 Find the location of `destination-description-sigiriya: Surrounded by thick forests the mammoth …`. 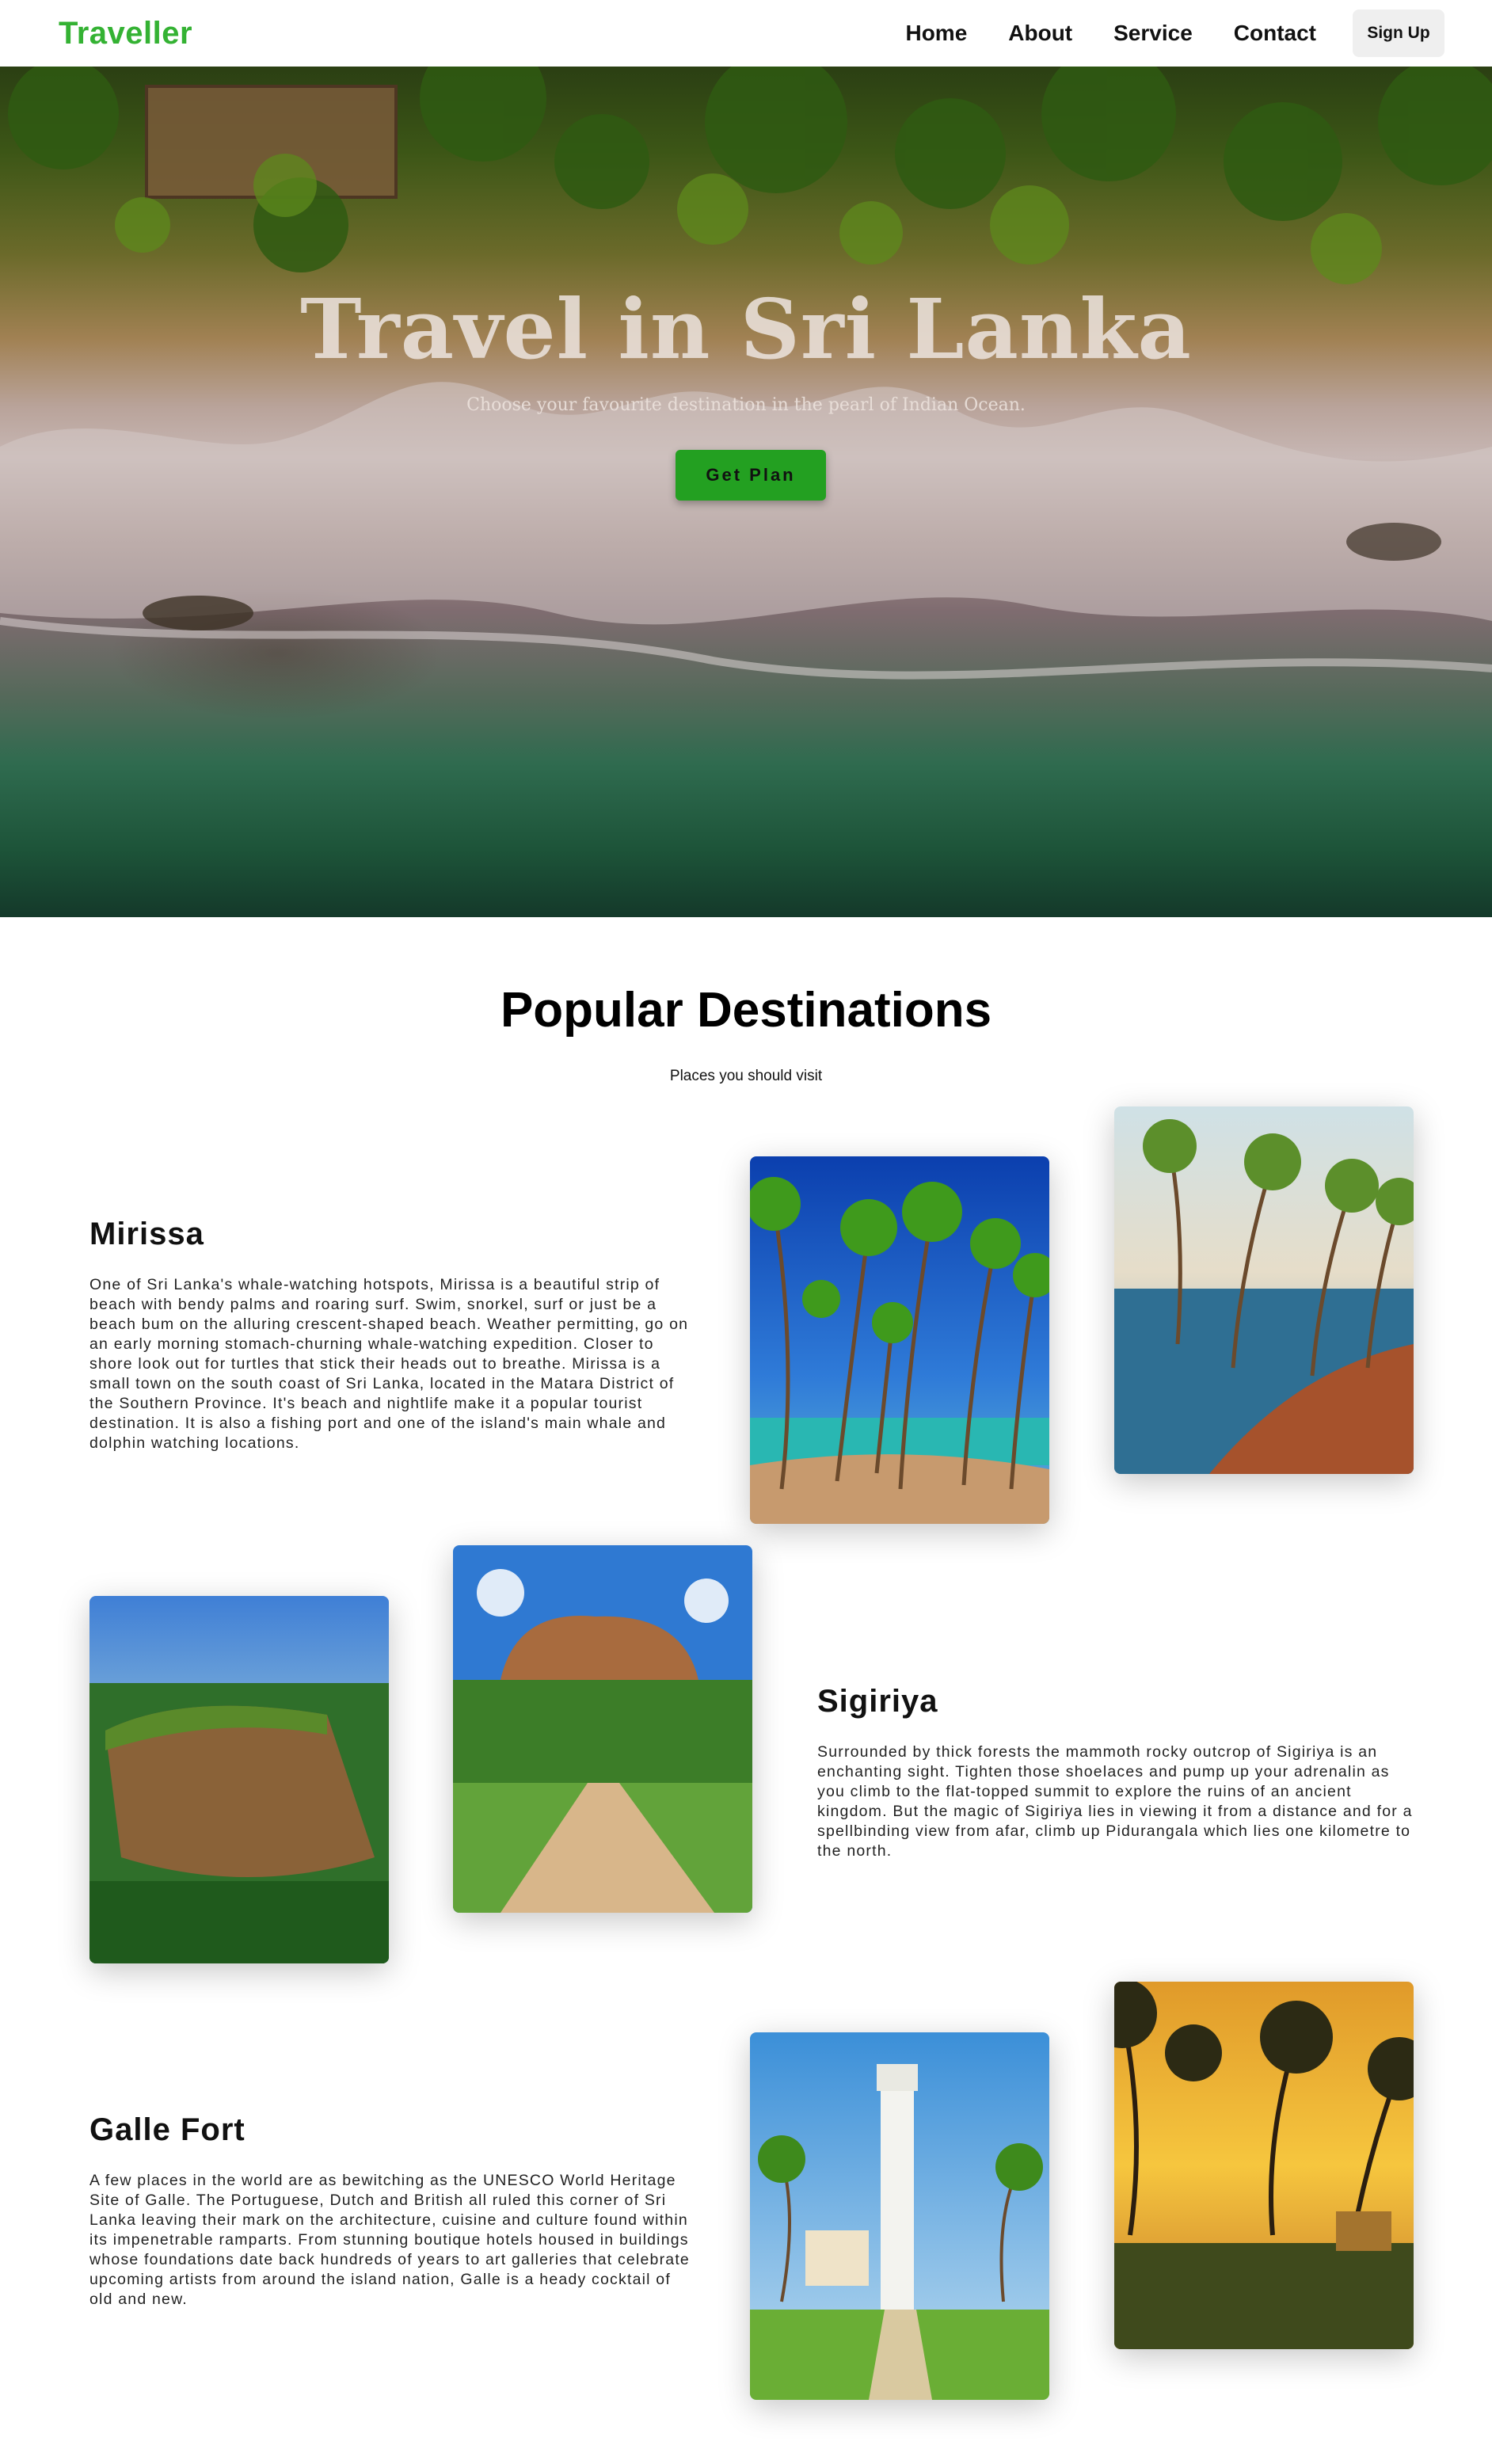

destination-description-sigiriya: Surrounded by thick forests the mammoth … is located at coordinates (1115, 1801).